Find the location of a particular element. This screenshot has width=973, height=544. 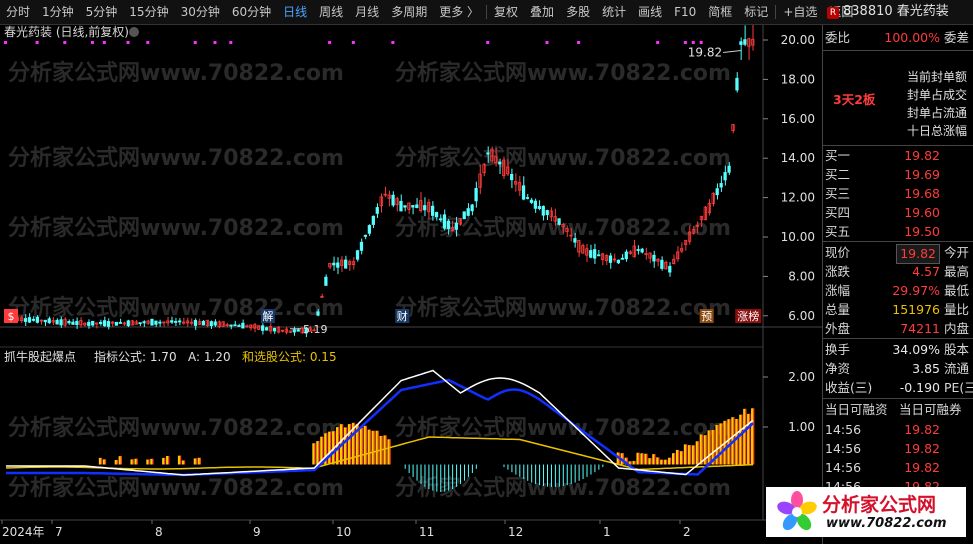

toolbar-item: 更多 〉 is located at coordinates (459, 12).